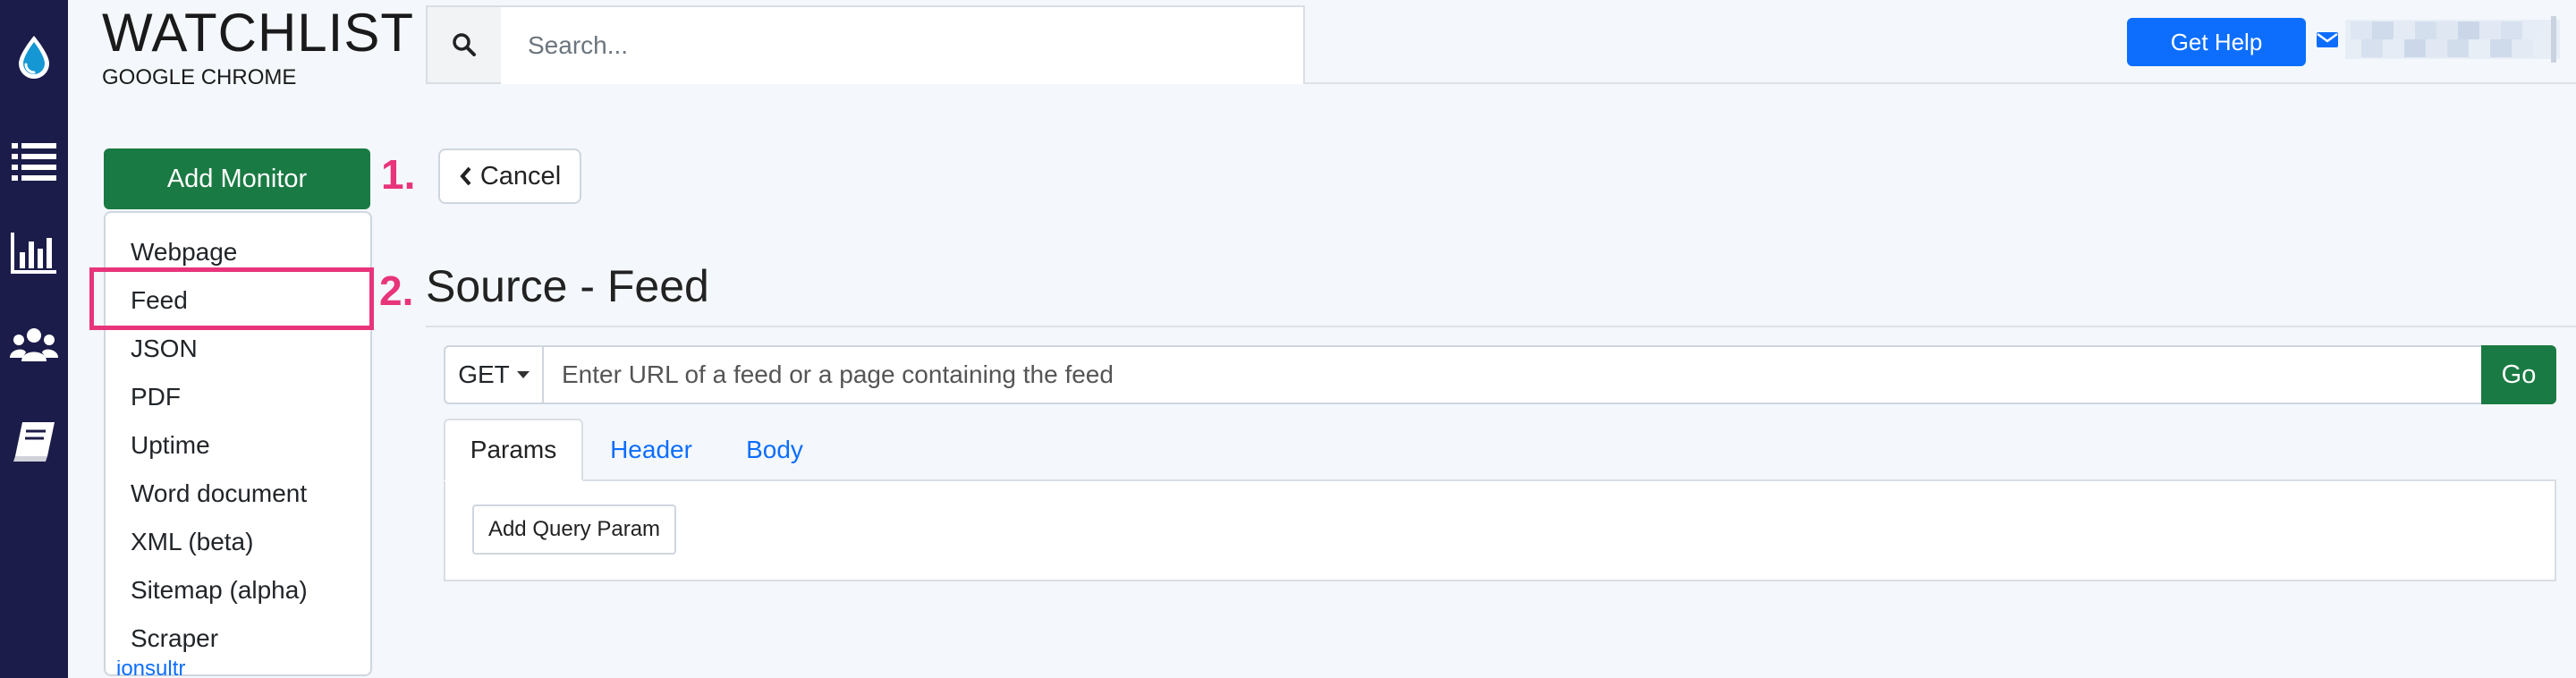 This screenshot has height=678, width=2576. Describe the element at coordinates (219, 590) in the screenshot. I see `dropdown-item-sitemap: Sitemap (alpha)` at that location.